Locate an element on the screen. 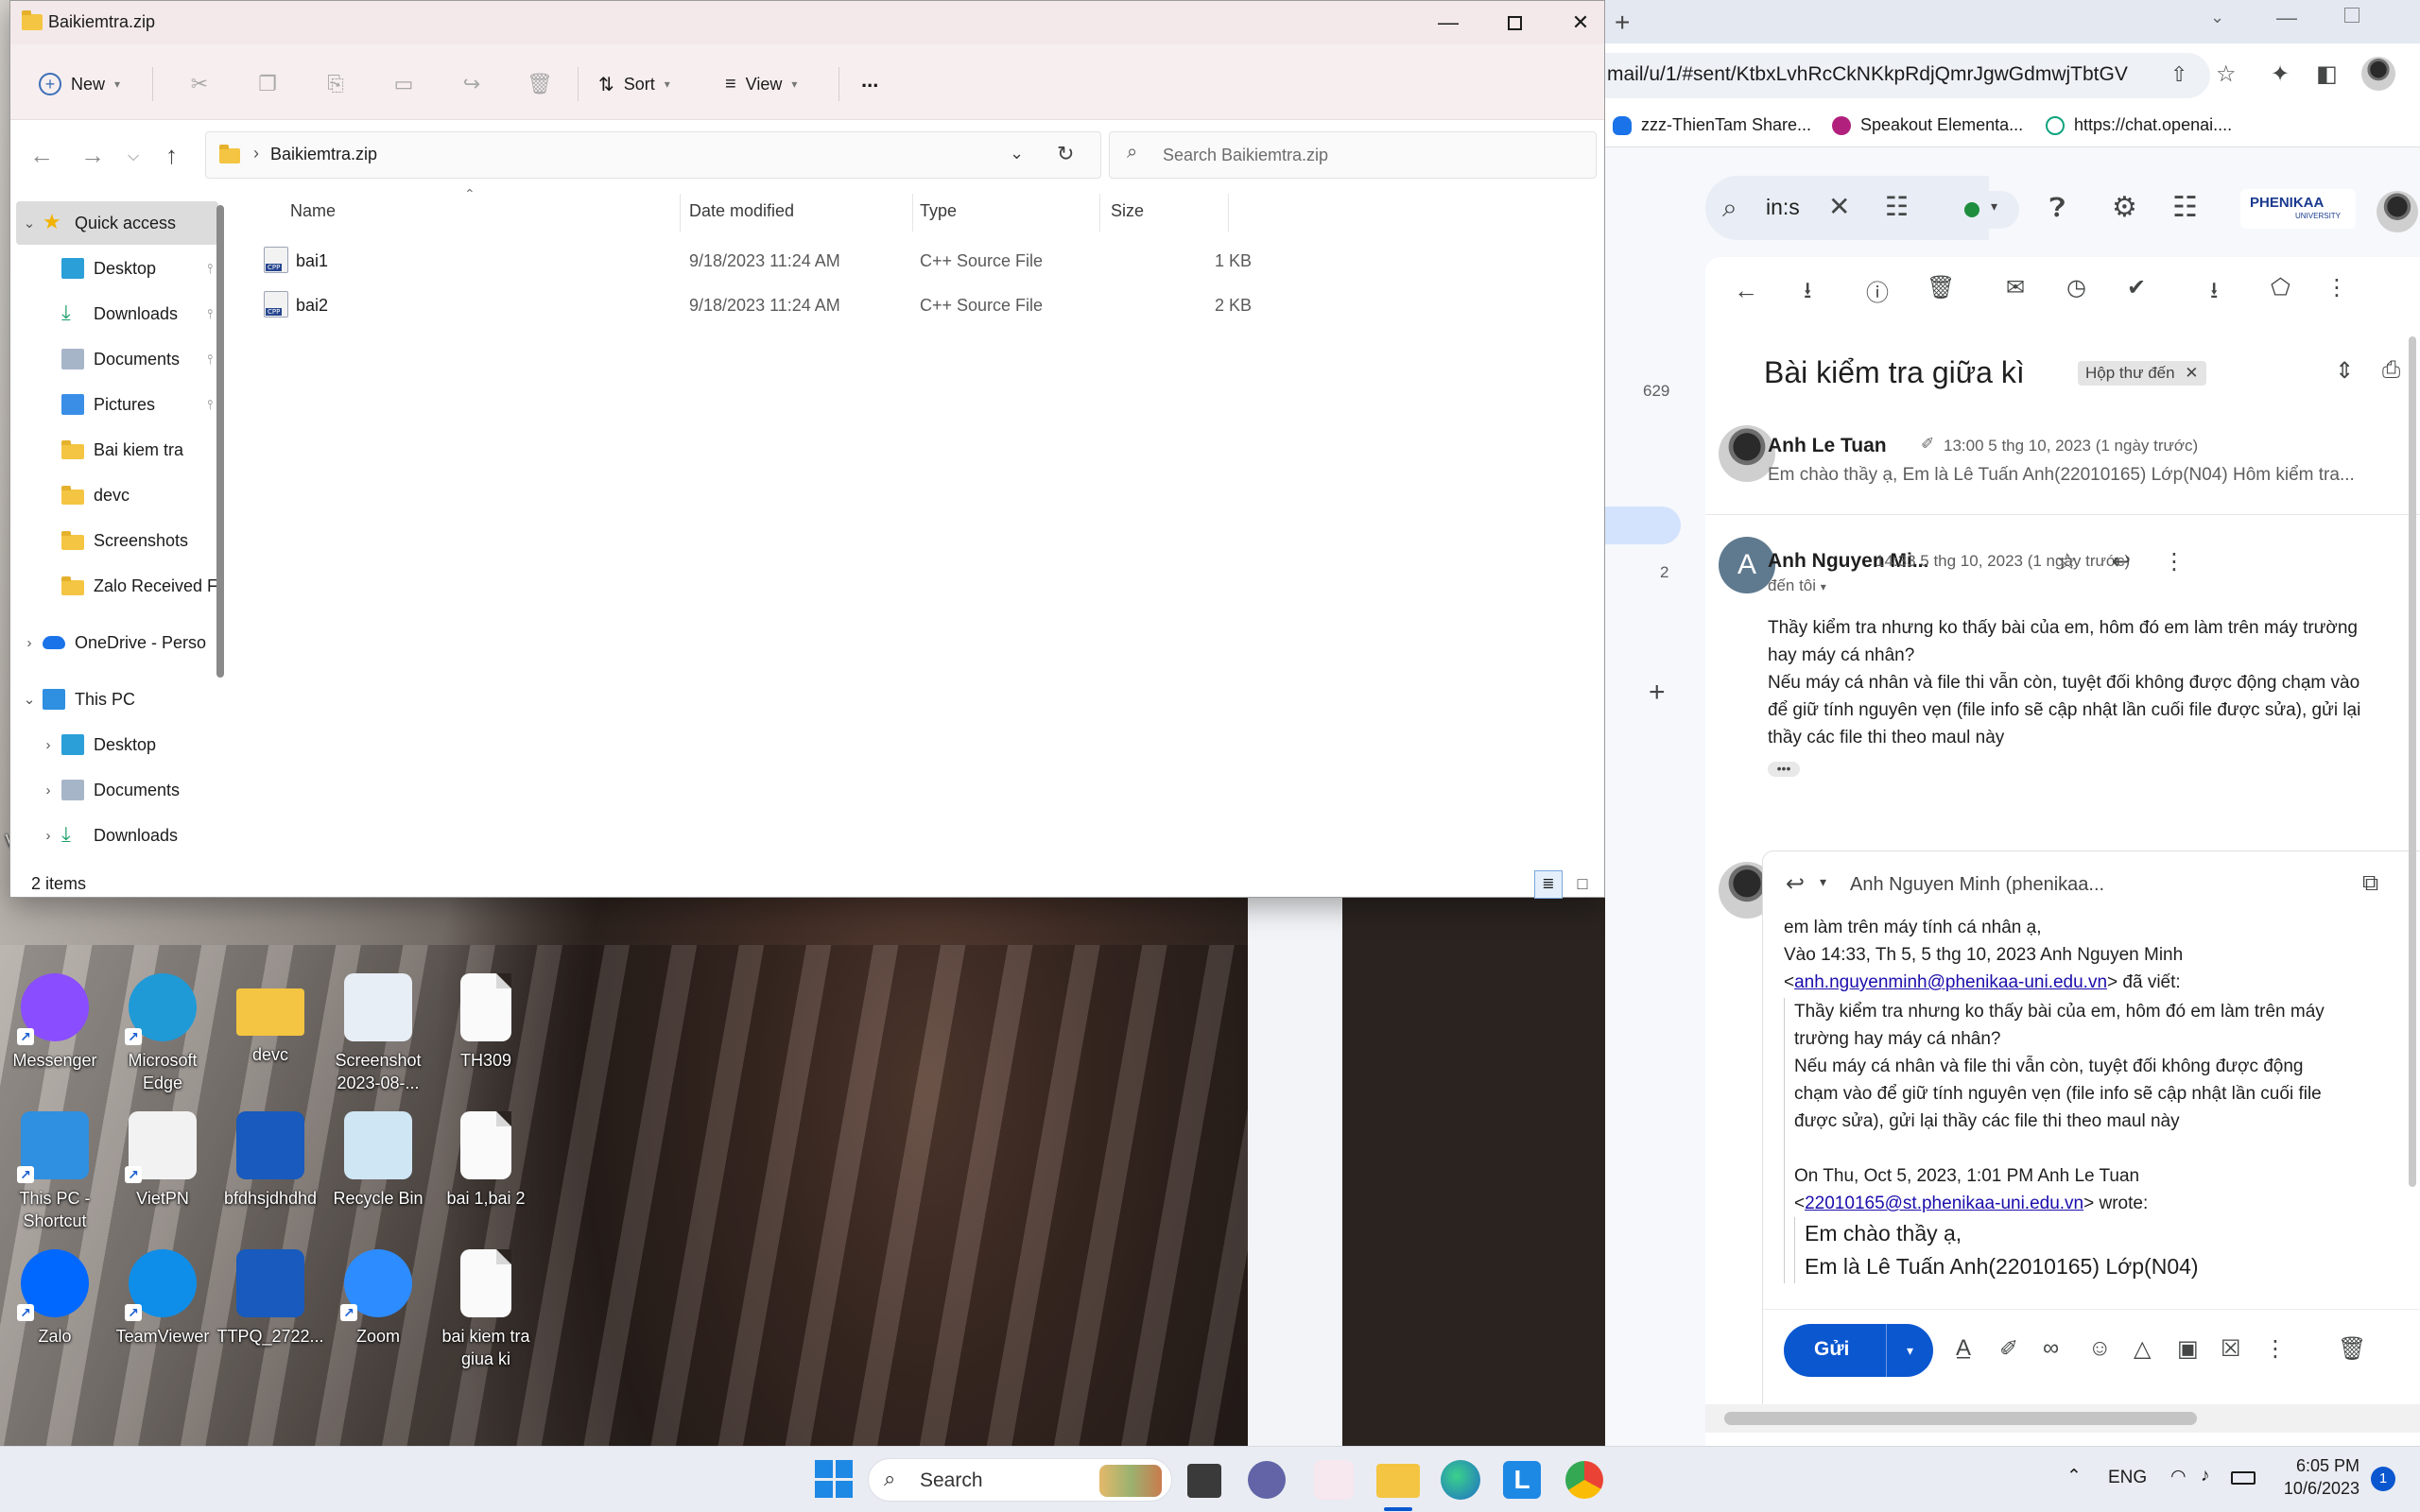 The height and width of the screenshot is (1512, 2420). nav-item: ⌄ This PC is located at coordinates (117, 699).